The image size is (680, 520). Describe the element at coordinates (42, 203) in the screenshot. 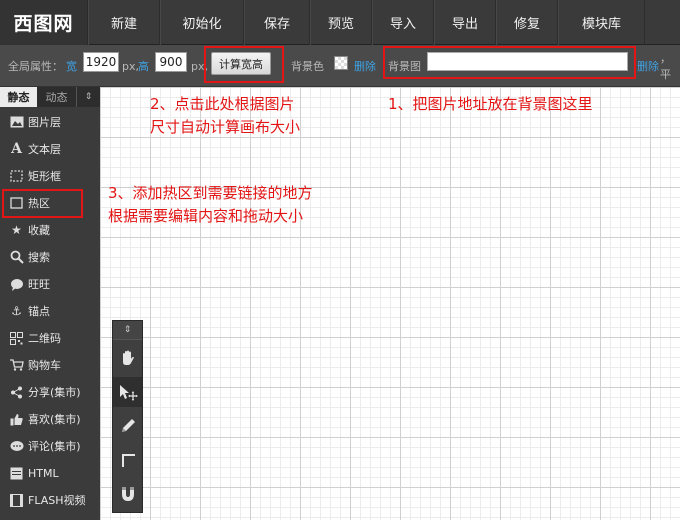

I see `highlight-hotspot` at that location.